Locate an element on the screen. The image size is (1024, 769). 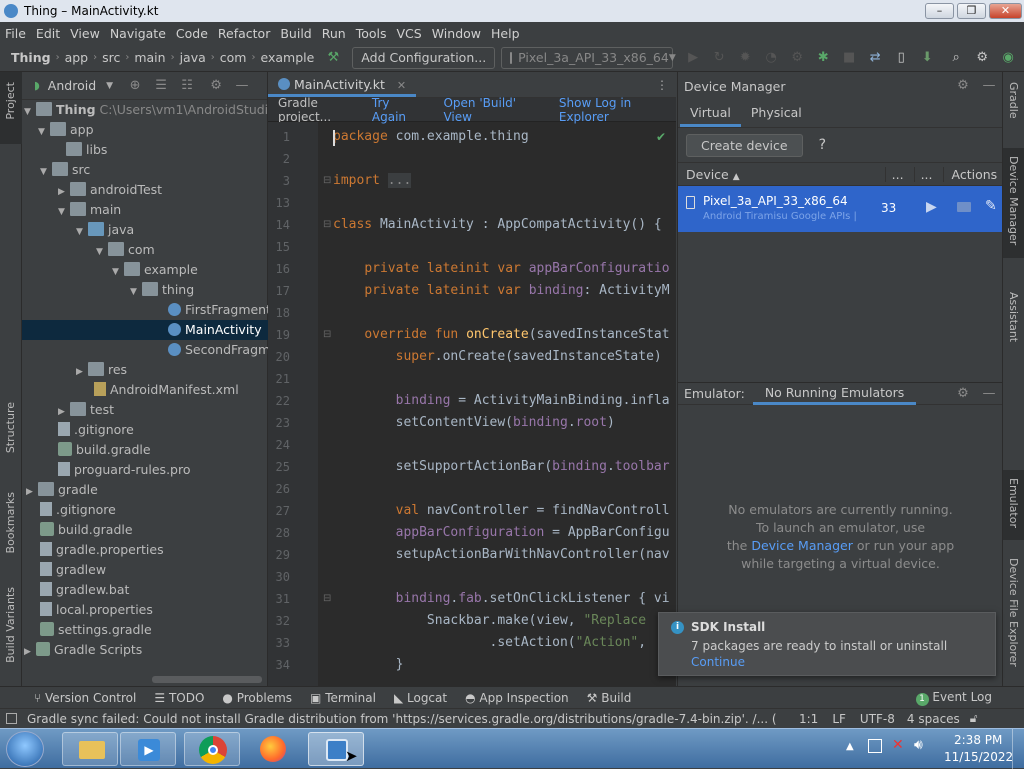
lock-icon: 🔓︎ is located at coordinates (974, 718).